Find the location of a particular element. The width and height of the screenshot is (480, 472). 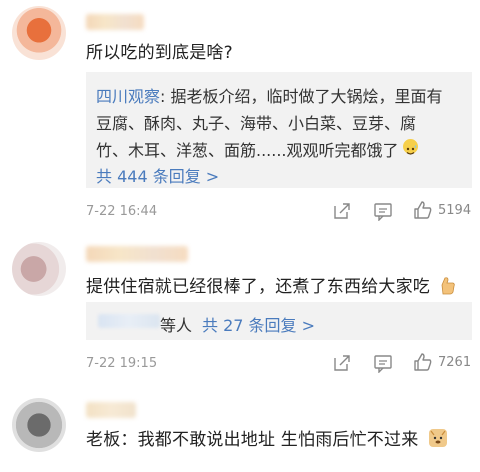

comment-text: 提供住宿就已经很棒了，还煮了东西给大家吃 is located at coordinates (271, 284).